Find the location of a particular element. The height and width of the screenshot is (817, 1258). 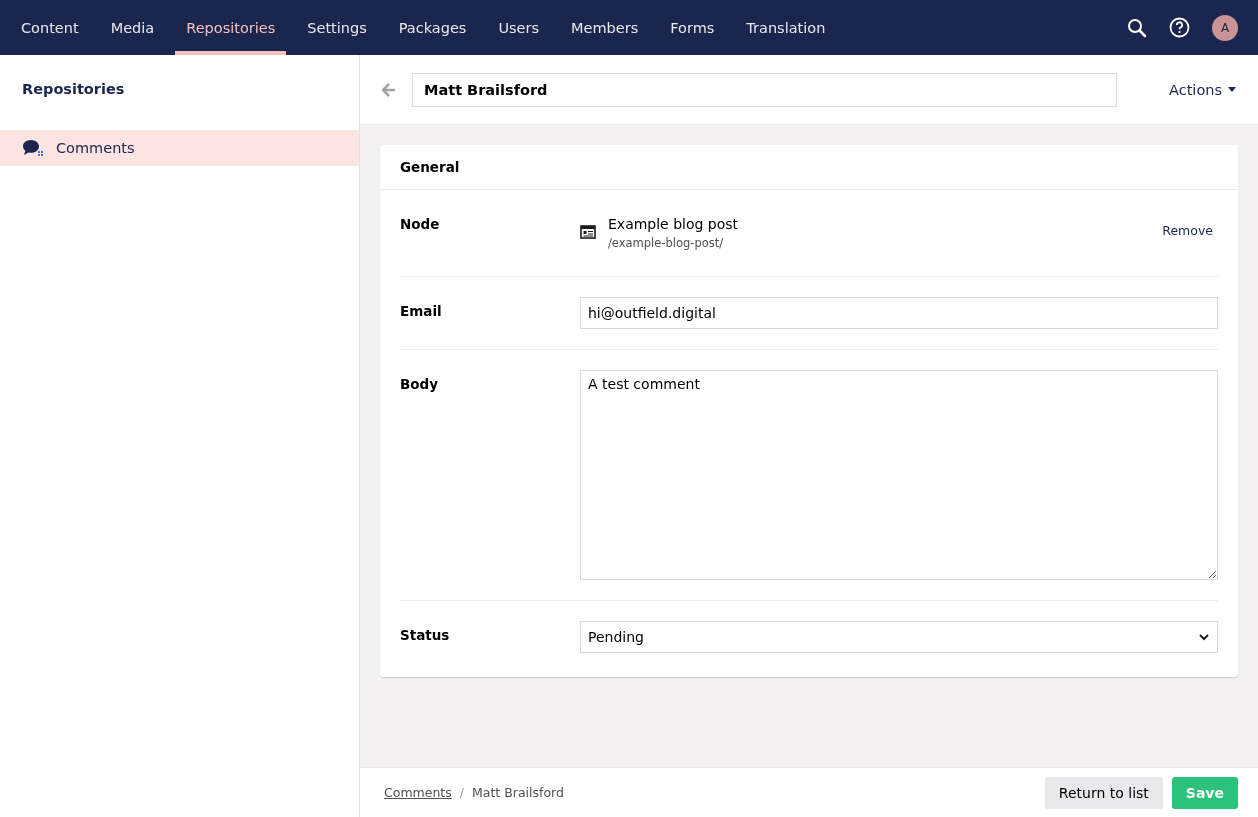

sidebar-item: Comments is located at coordinates (179, 148).